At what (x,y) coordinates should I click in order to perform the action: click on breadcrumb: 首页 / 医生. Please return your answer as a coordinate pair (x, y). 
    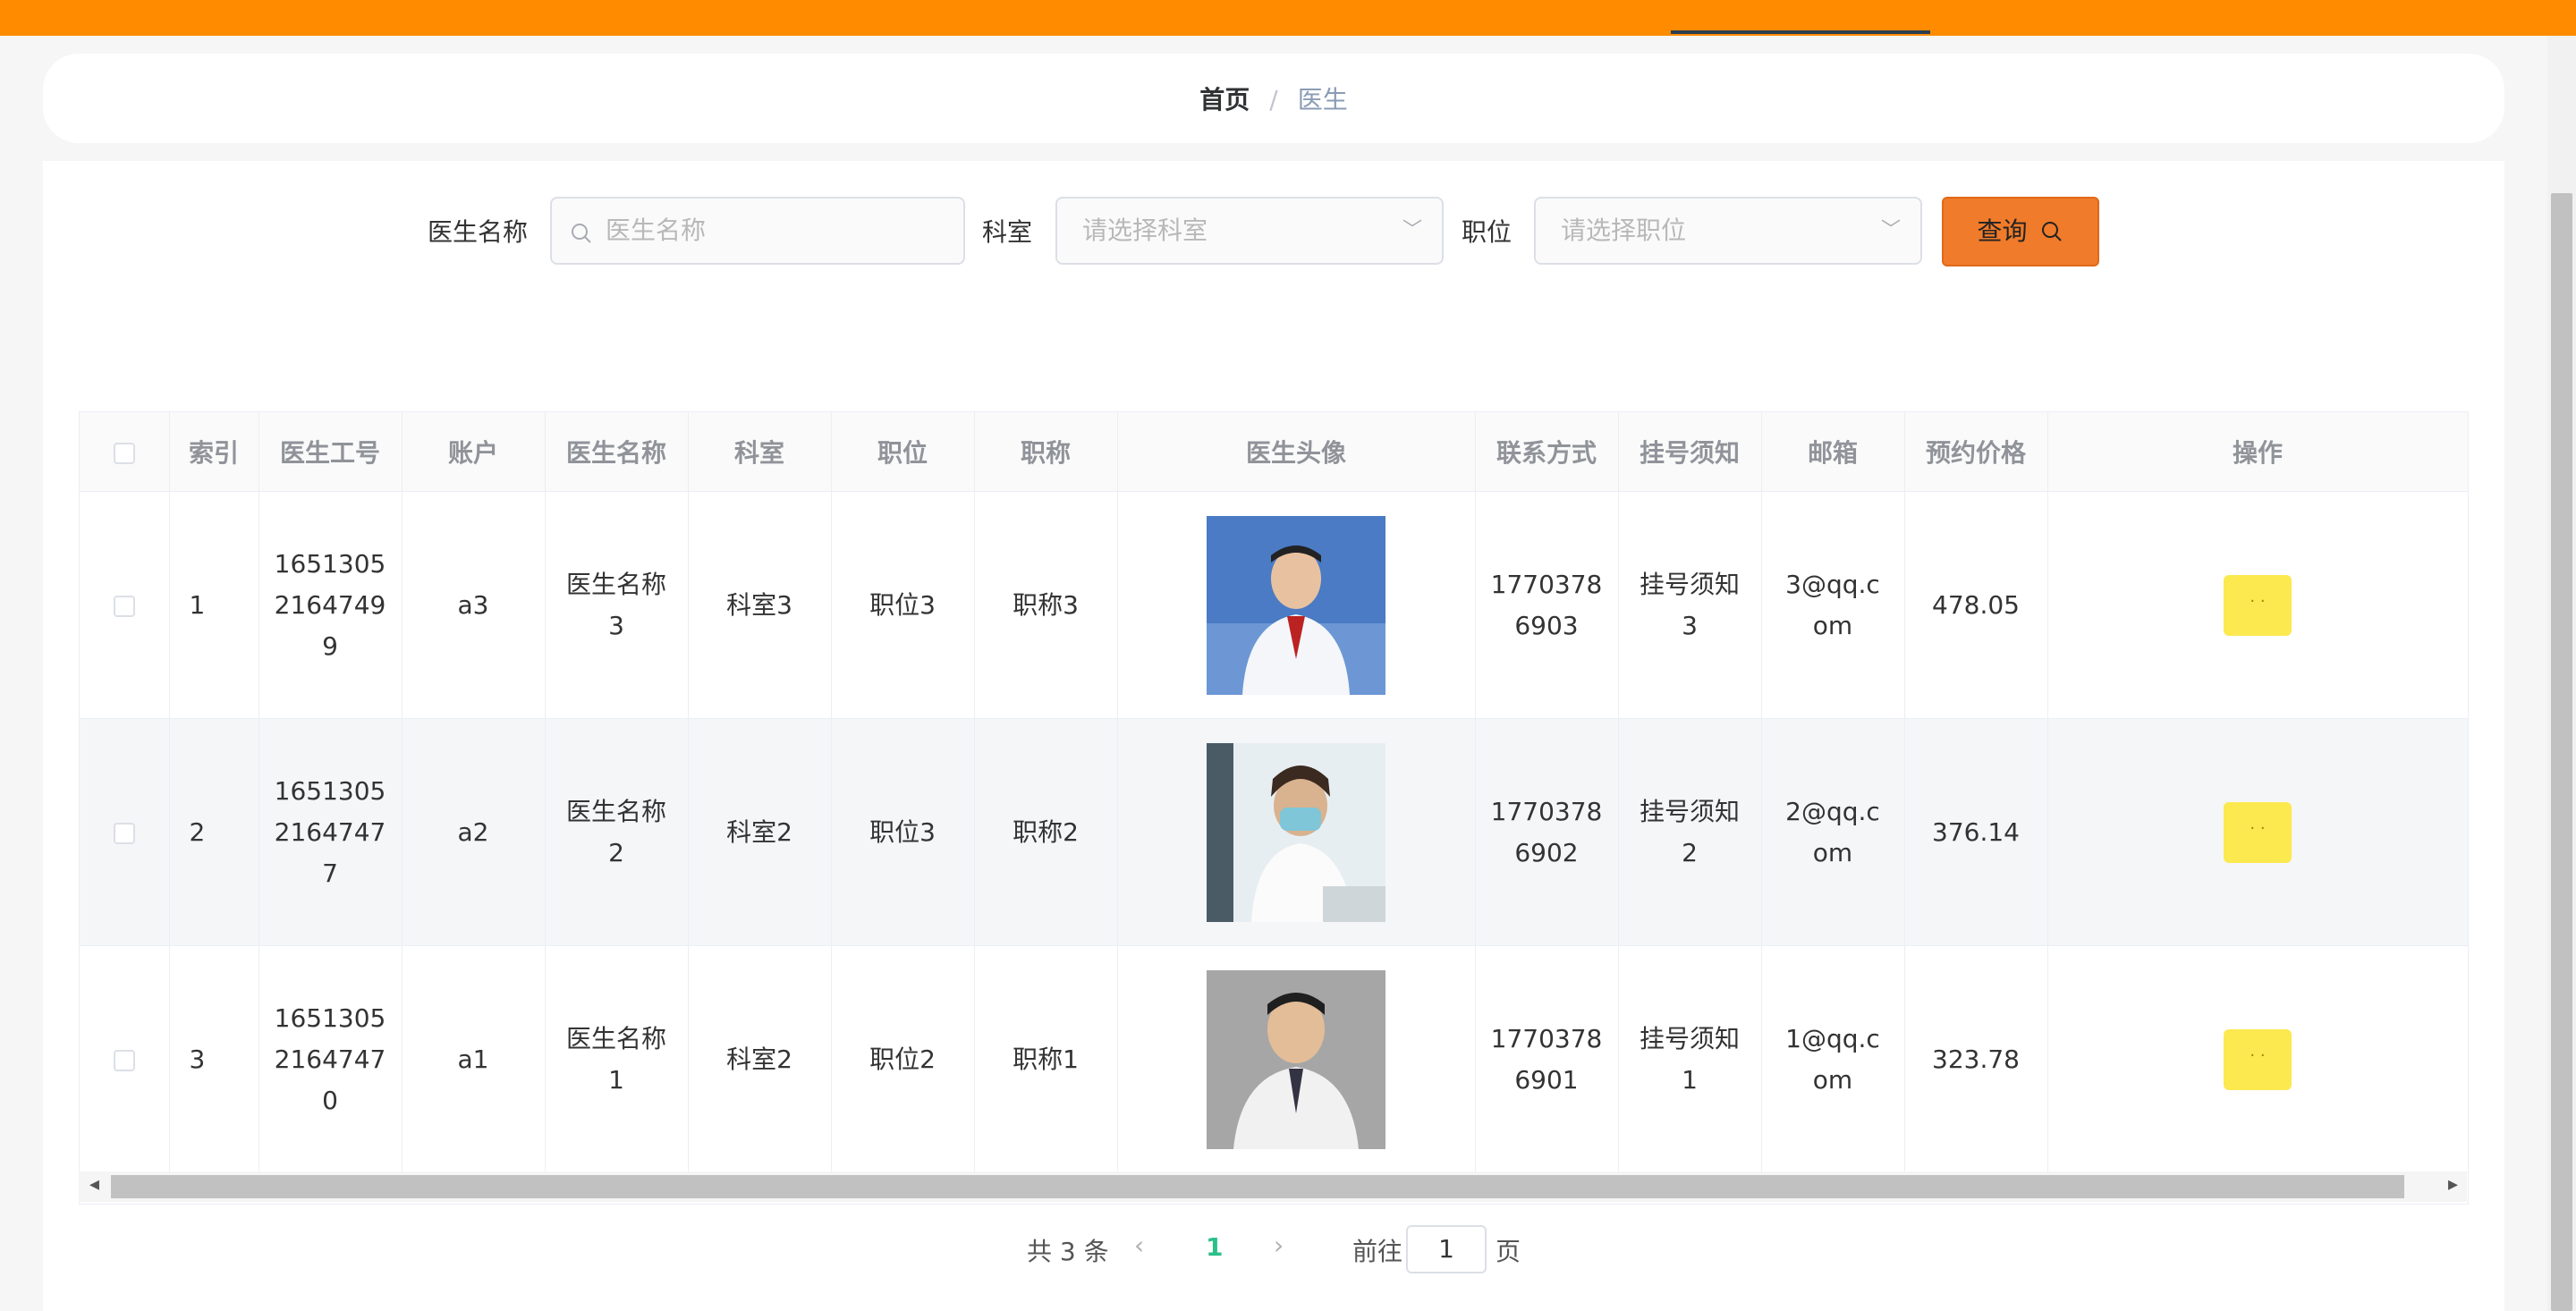
    Looking at the image, I should click on (1273, 98).